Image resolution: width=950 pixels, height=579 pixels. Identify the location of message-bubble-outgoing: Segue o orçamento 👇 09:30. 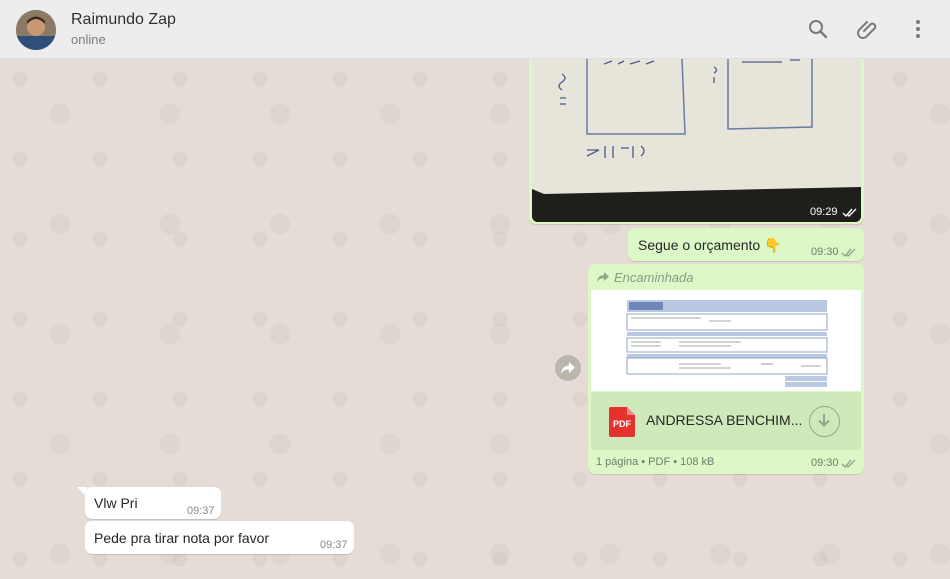
(746, 244).